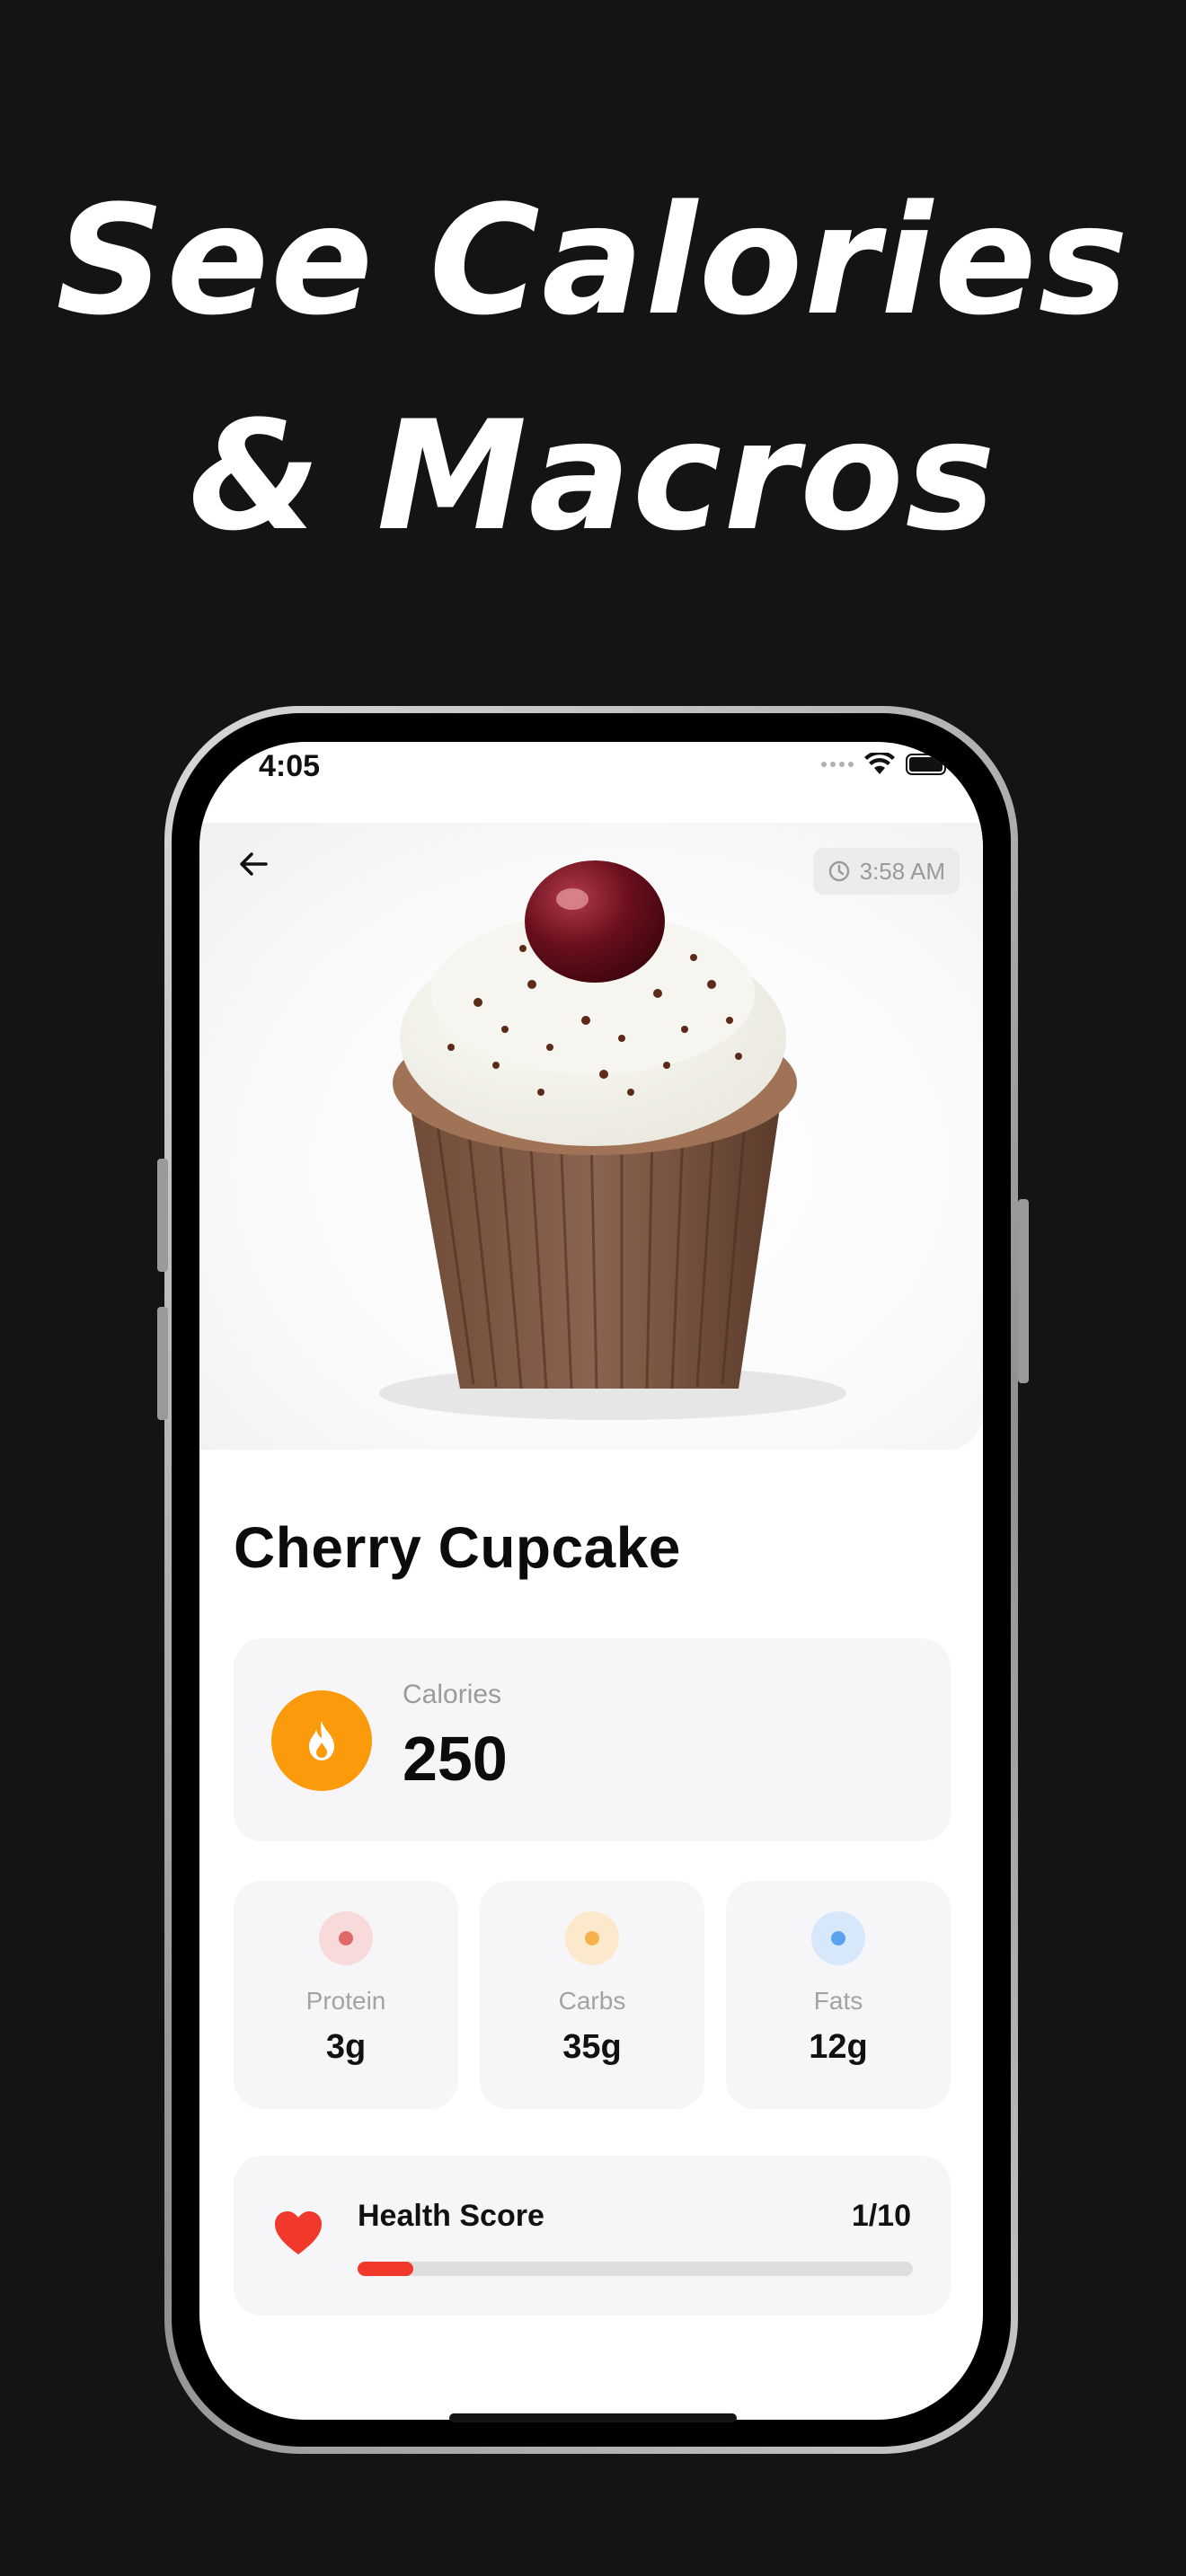 This screenshot has width=1186, height=2576. What do you see at coordinates (162, 1215) in the screenshot?
I see `volume-up-button` at bounding box center [162, 1215].